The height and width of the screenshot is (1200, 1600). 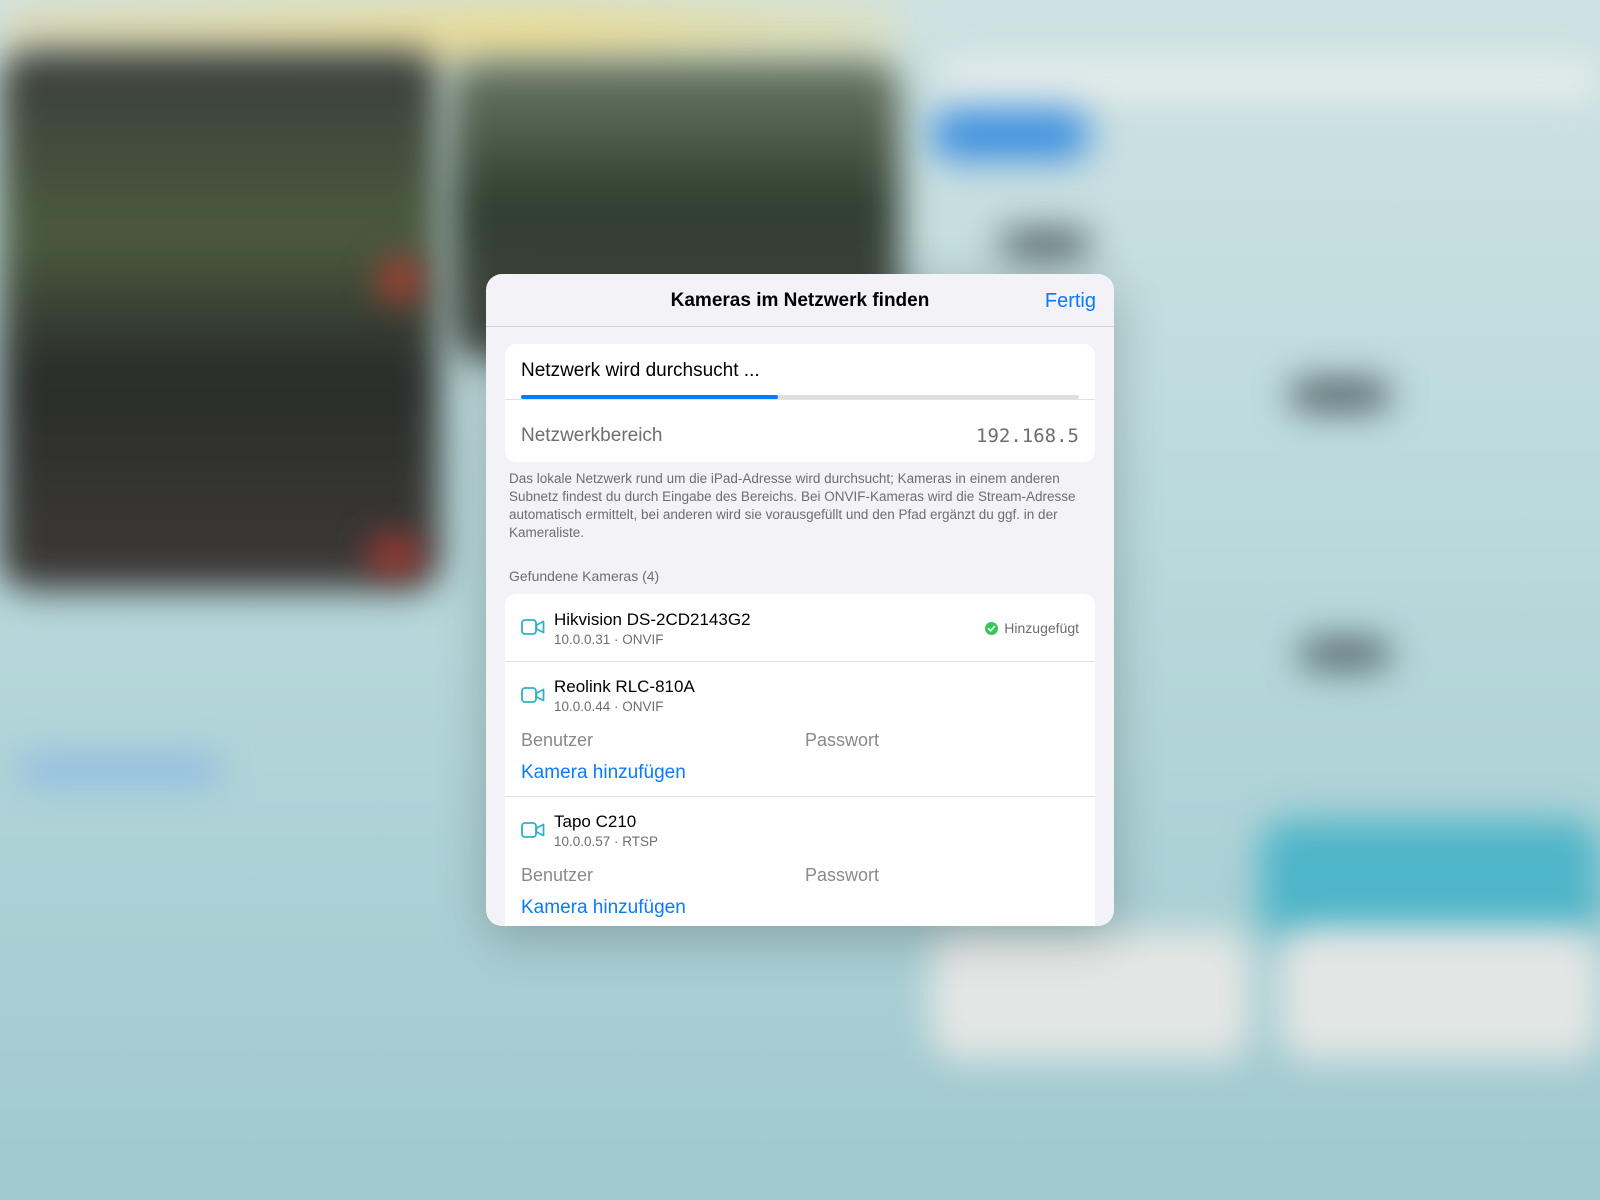 I want to click on divider, so click(x=800, y=399).